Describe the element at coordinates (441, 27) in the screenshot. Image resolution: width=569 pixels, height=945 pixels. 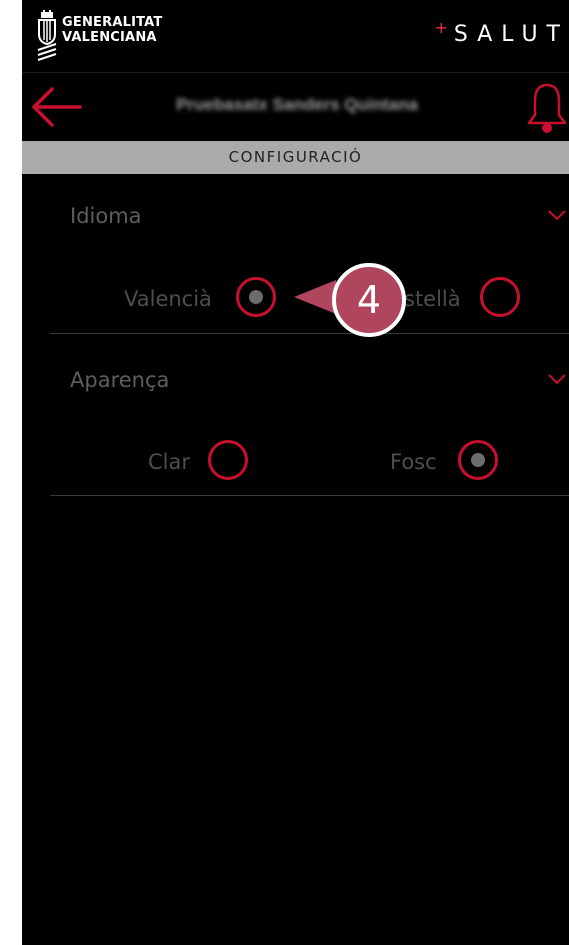
I see `app-logo-plus: +` at that location.